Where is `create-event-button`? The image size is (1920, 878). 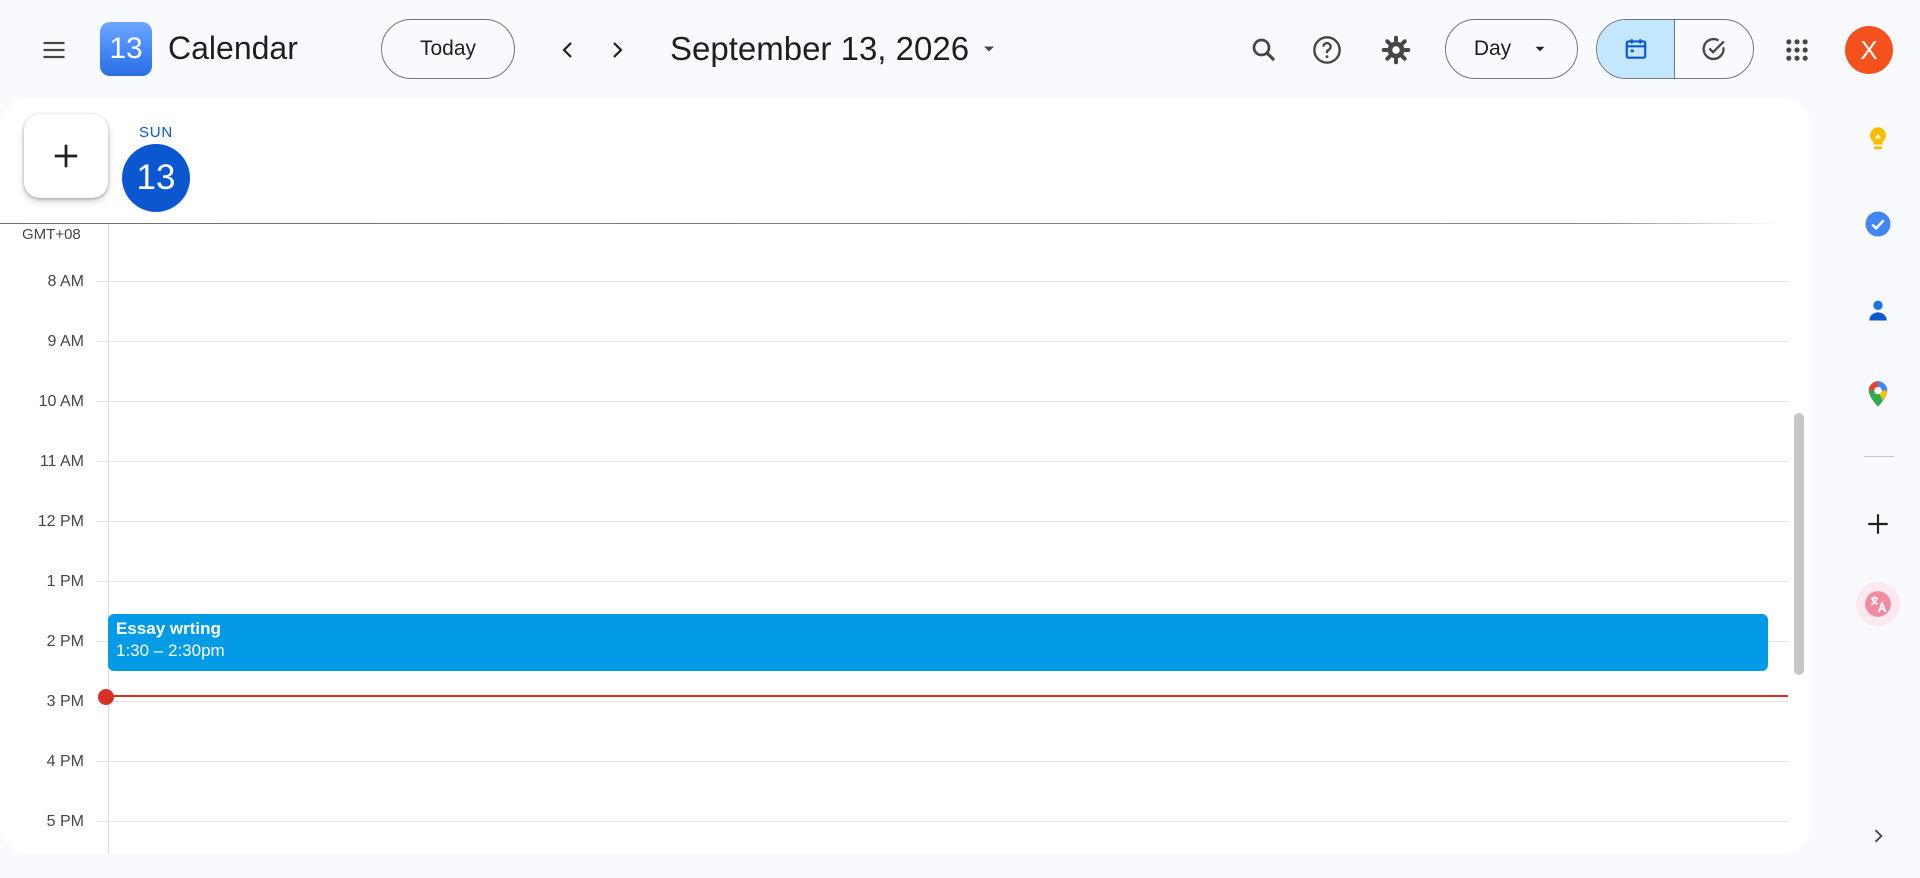 create-event-button is located at coordinates (66, 156).